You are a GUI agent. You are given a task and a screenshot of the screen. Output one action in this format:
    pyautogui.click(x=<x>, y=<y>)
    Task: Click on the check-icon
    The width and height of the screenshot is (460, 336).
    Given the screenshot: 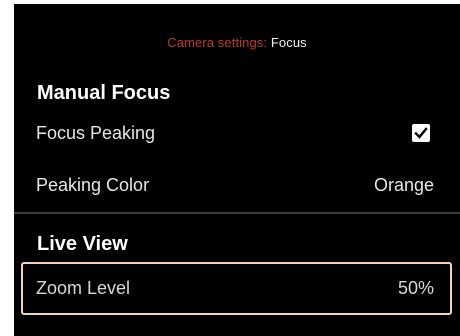 What is the action you would take?
    pyautogui.click(x=421, y=133)
    